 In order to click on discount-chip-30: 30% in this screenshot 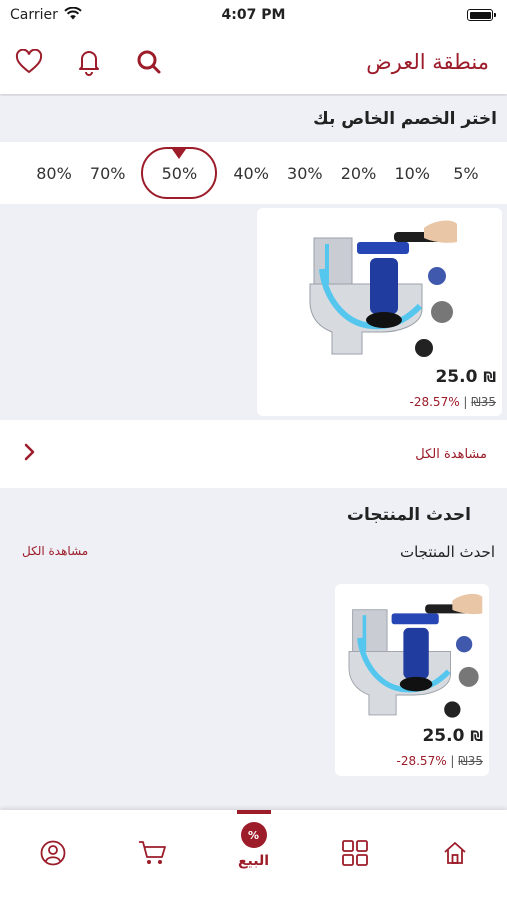, I will do `click(305, 173)`.